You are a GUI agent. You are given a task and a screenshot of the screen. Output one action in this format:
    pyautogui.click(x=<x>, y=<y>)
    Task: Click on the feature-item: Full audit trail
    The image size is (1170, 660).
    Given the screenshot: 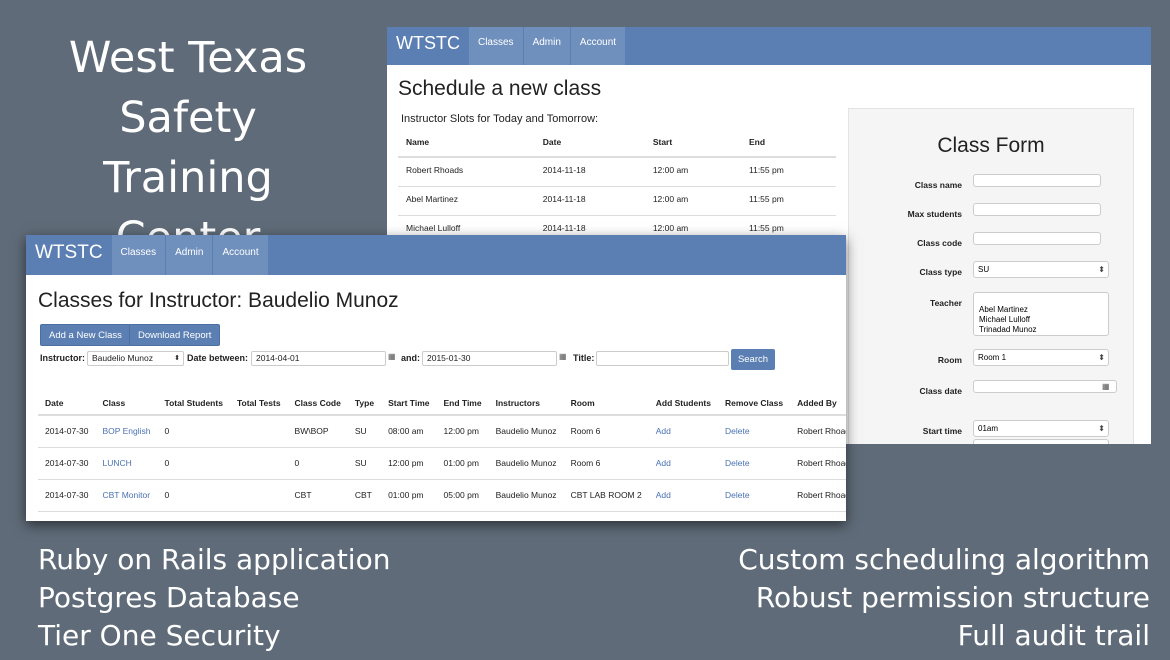 What is the action you would take?
    pyautogui.click(x=1053, y=635)
    